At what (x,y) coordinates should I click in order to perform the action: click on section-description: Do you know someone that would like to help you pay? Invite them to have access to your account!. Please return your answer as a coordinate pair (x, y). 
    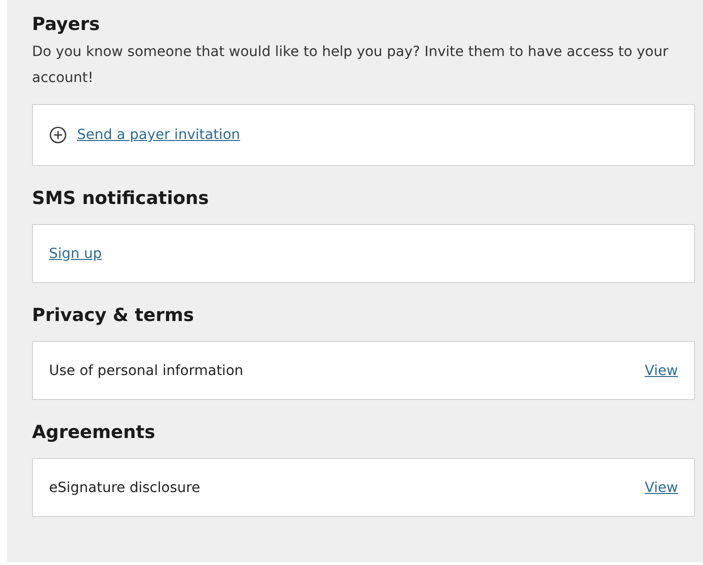
    Looking at the image, I should click on (351, 65).